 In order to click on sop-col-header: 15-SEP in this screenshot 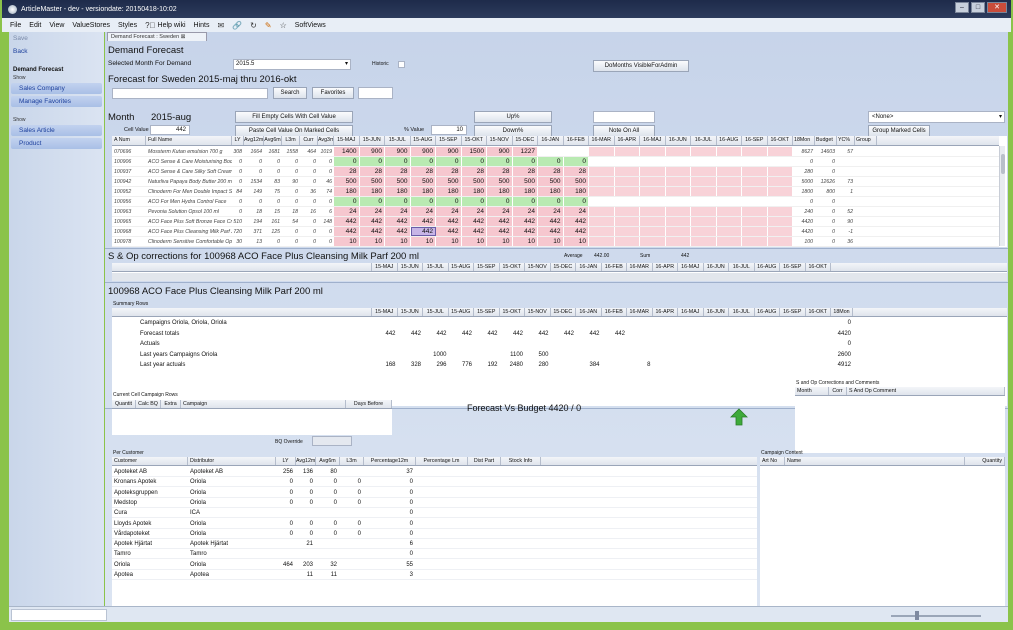, I will do `click(487, 267)`.